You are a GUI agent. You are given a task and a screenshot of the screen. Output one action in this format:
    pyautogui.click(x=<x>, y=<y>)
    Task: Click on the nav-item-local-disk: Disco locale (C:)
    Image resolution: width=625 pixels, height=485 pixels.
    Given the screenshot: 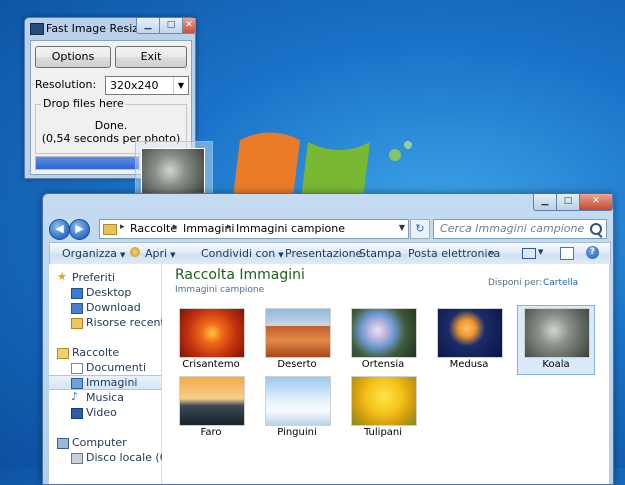 What is the action you would take?
    pyautogui.click(x=112, y=457)
    